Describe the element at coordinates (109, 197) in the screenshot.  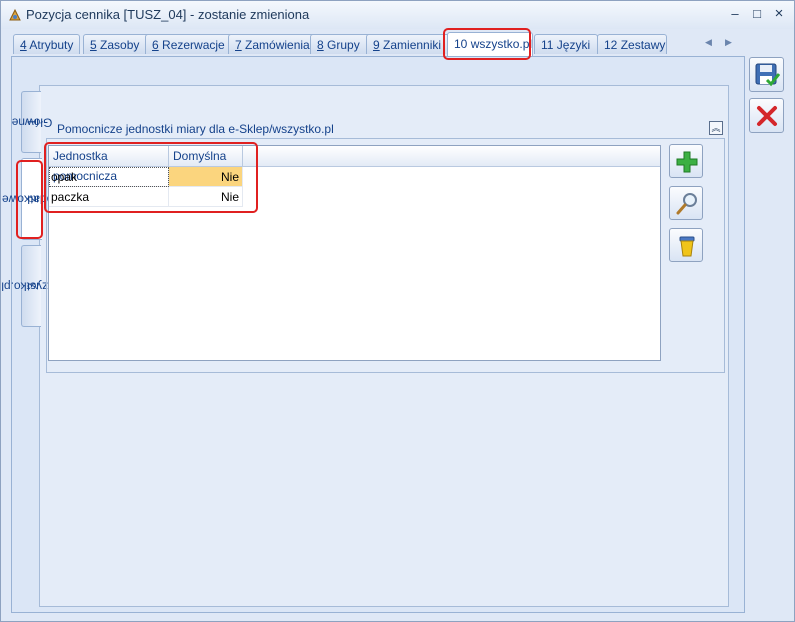
I see `cell-unit: paczka` at that location.